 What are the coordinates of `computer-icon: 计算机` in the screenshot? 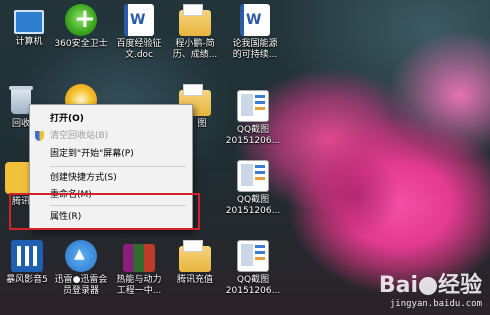 It's located at (29, 26).